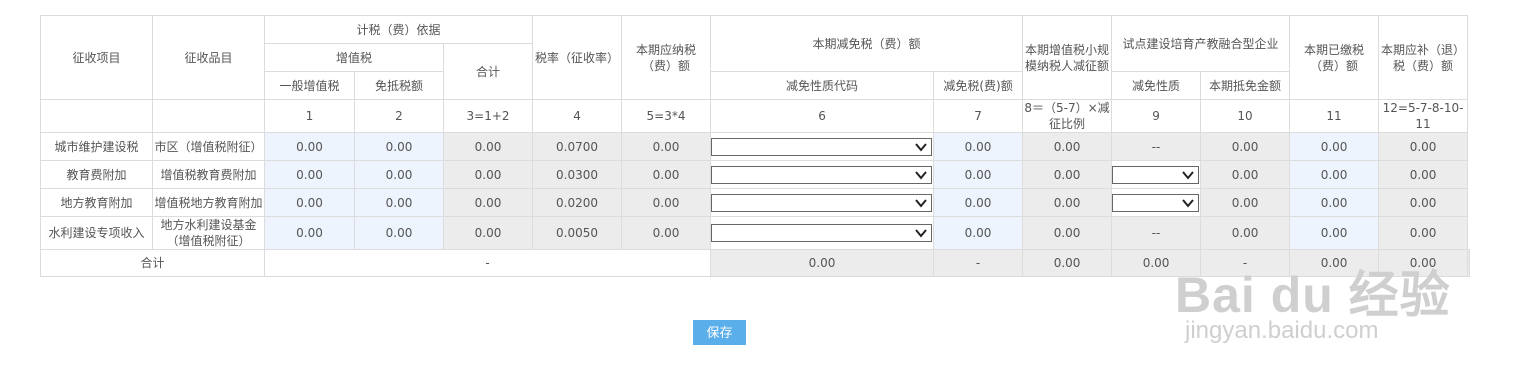 The width and height of the screenshot is (1532, 389). Describe the element at coordinates (96, 57) in the screenshot. I see `header-item: 征收项目` at that location.